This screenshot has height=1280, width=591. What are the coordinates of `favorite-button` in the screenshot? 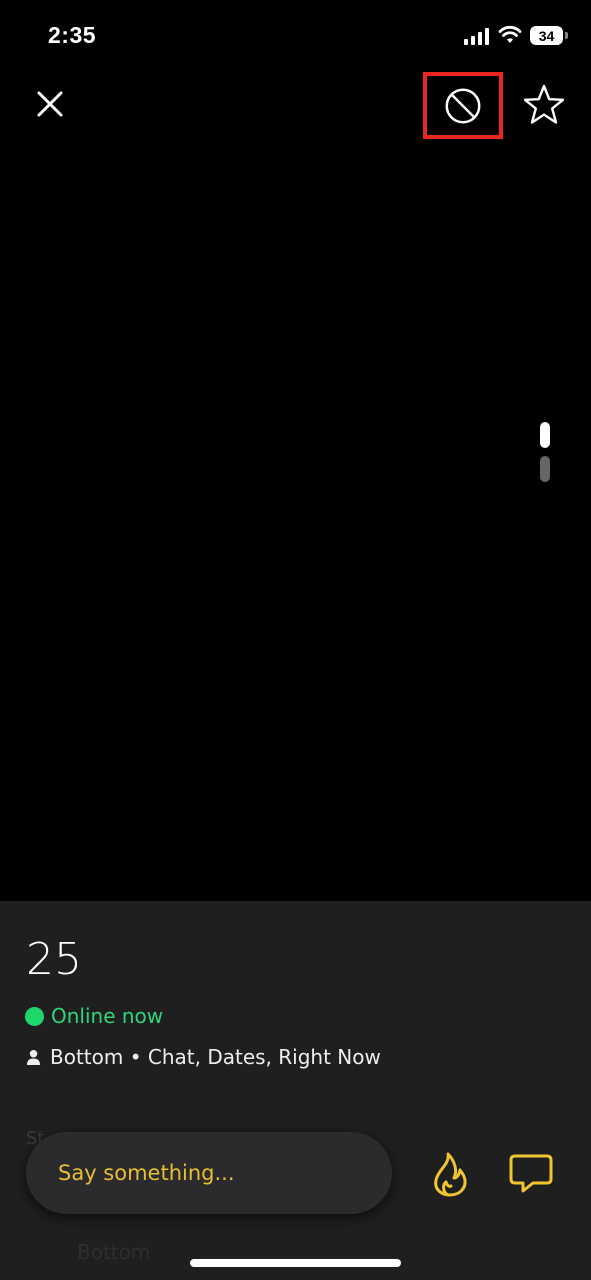 It's located at (544, 105).